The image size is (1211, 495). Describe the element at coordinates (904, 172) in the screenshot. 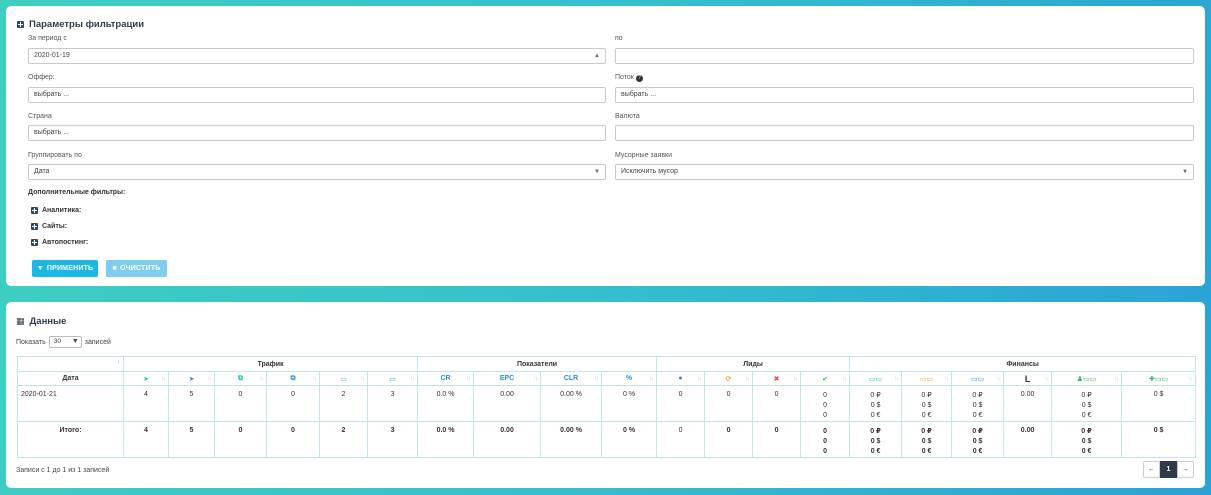

I see `trash-select: Исключить мусор ▼` at that location.